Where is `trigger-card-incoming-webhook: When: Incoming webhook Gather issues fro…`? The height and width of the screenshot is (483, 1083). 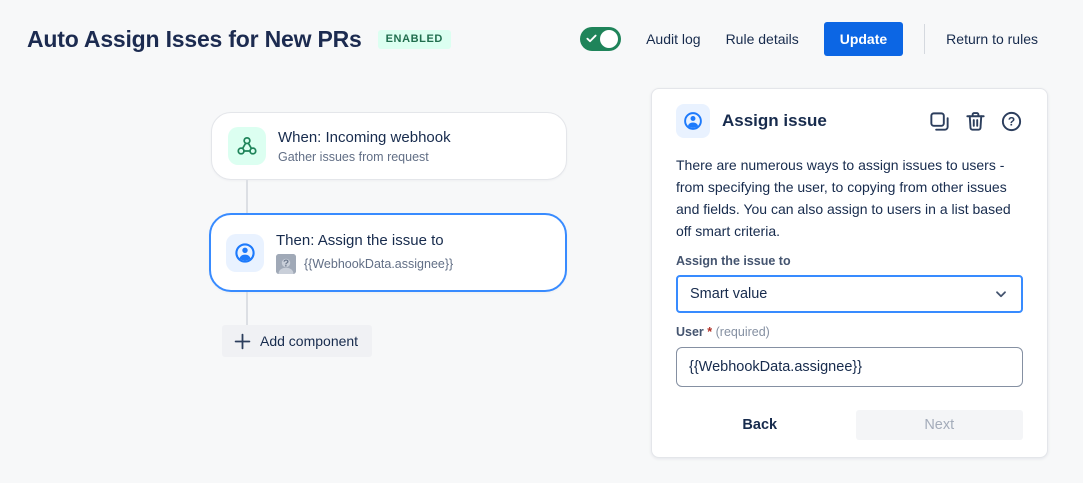 trigger-card-incoming-webhook: When: Incoming webhook Gather issues fro… is located at coordinates (389, 146).